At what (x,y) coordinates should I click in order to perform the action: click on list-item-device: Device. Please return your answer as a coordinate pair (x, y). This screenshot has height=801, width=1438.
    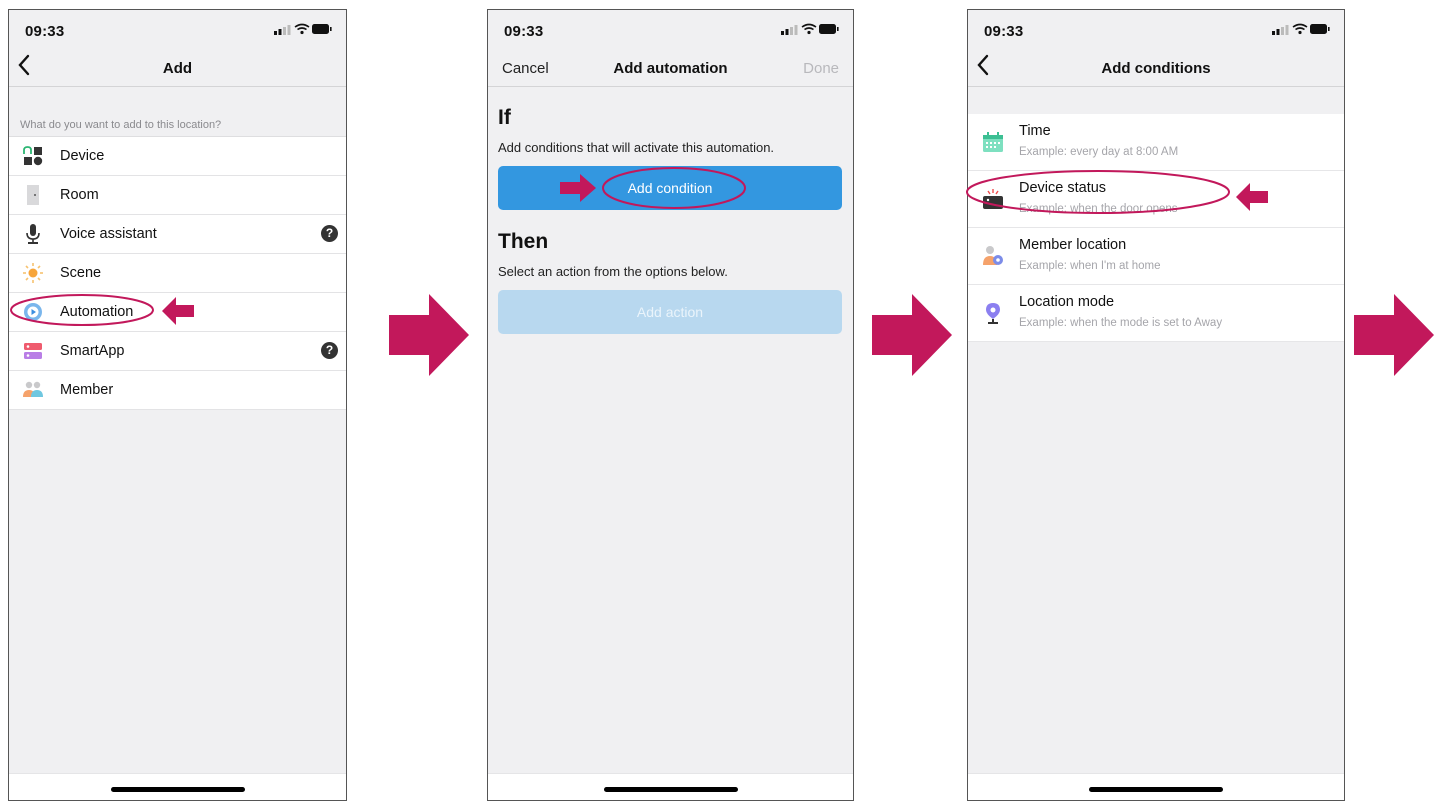
    Looking at the image, I should click on (177, 156).